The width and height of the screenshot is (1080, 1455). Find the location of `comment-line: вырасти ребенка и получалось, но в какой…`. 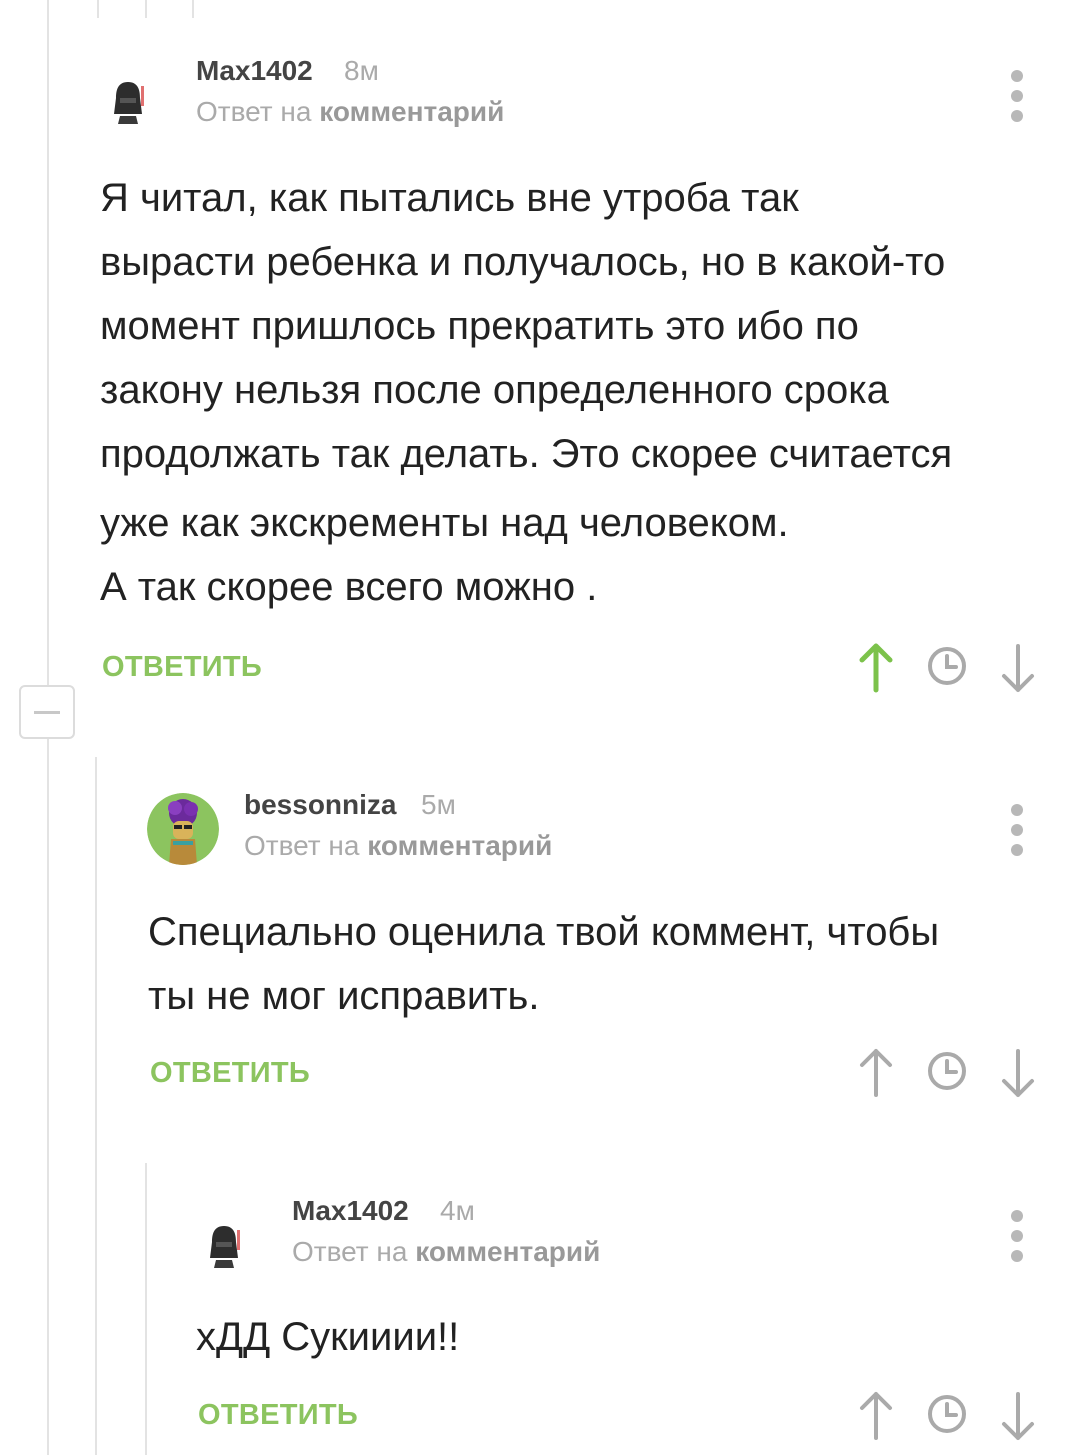

comment-line: вырасти ребенка и получалось, но в какой… is located at coordinates (523, 262).